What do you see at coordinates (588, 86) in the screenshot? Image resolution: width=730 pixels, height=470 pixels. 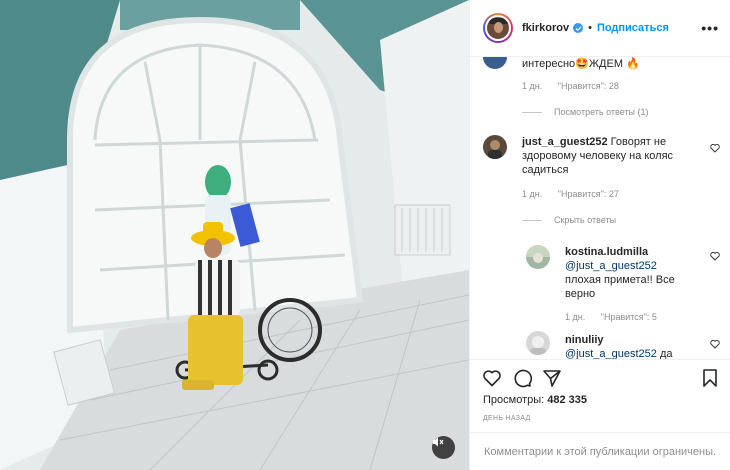 I see `comment-likes: "Нравится": 28` at bounding box center [588, 86].